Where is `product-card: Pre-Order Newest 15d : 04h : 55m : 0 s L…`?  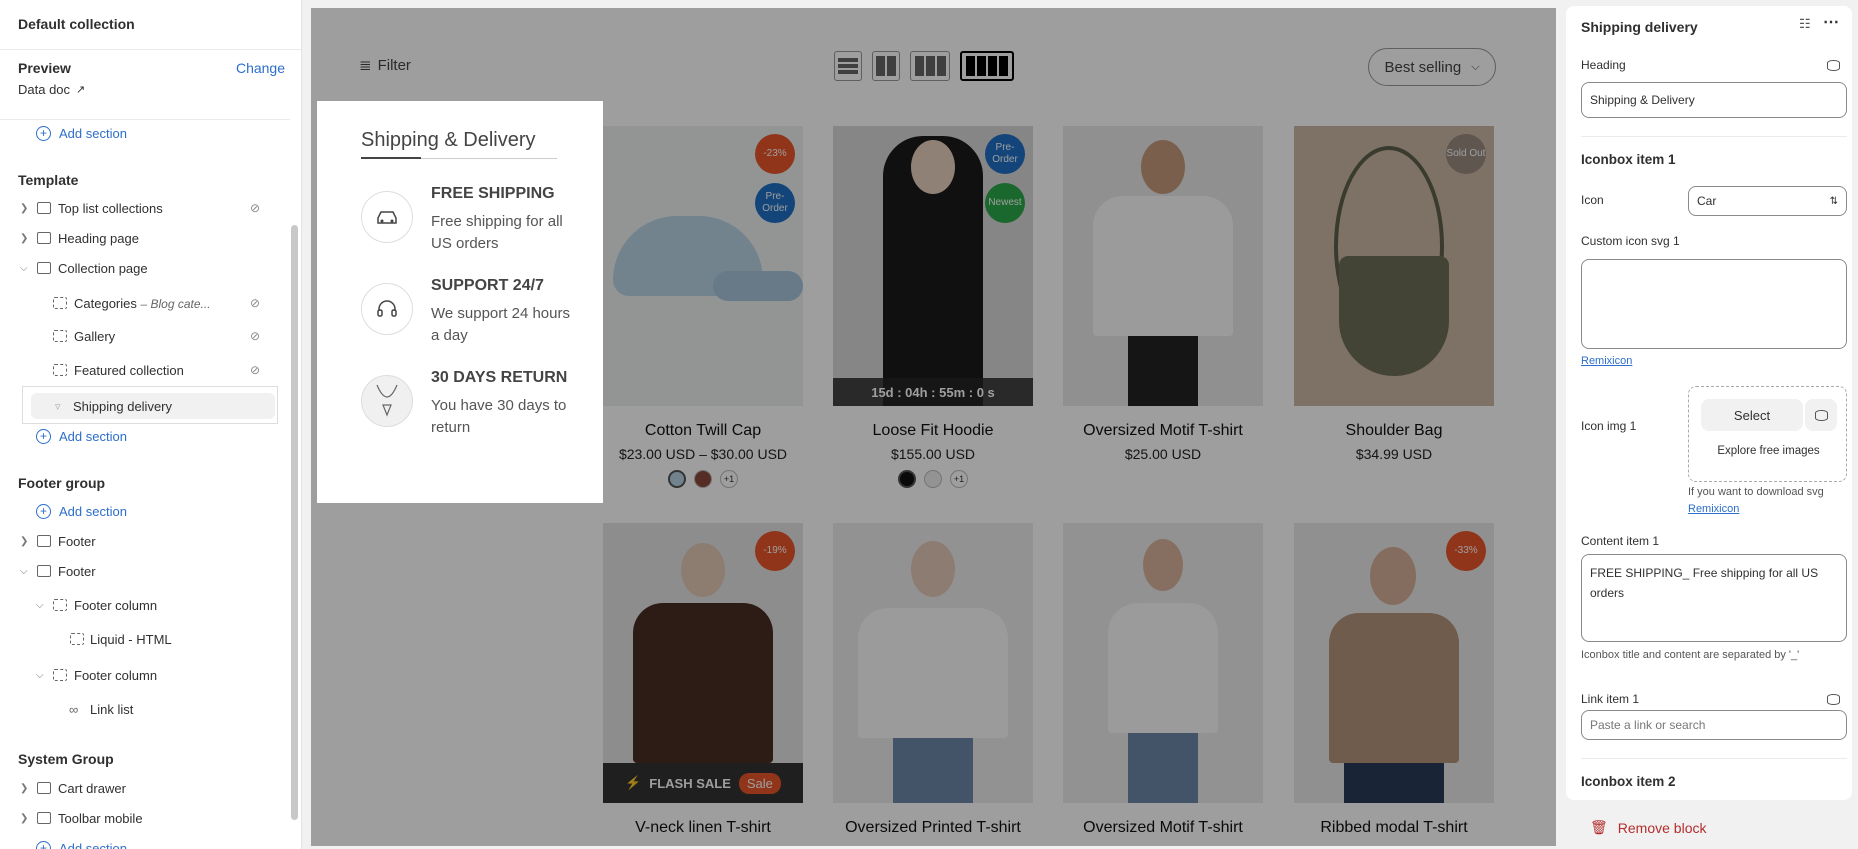 product-card: Pre-Order Newest 15d : 04h : 55m : 0 s L… is located at coordinates (933, 307).